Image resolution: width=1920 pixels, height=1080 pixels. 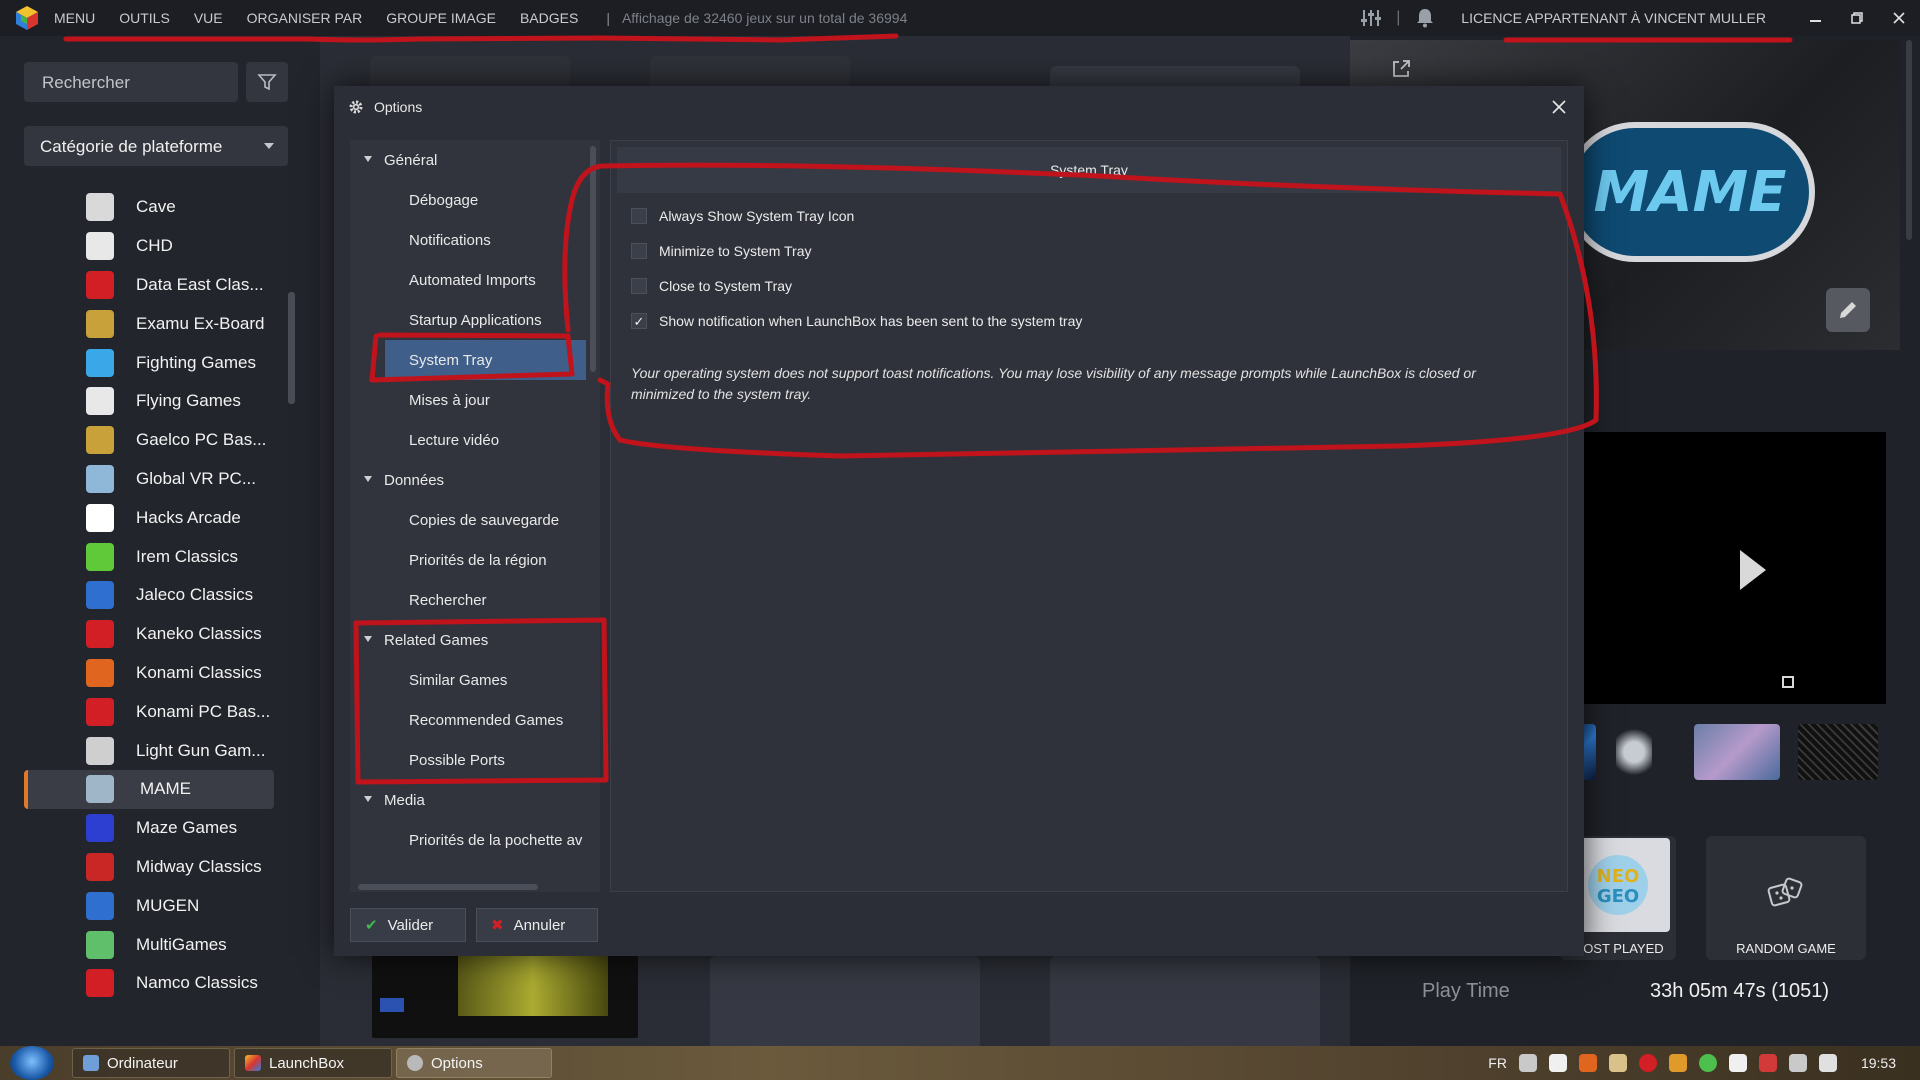 What do you see at coordinates (1647, 1063) in the screenshot?
I see `antivirus-icon` at bounding box center [1647, 1063].